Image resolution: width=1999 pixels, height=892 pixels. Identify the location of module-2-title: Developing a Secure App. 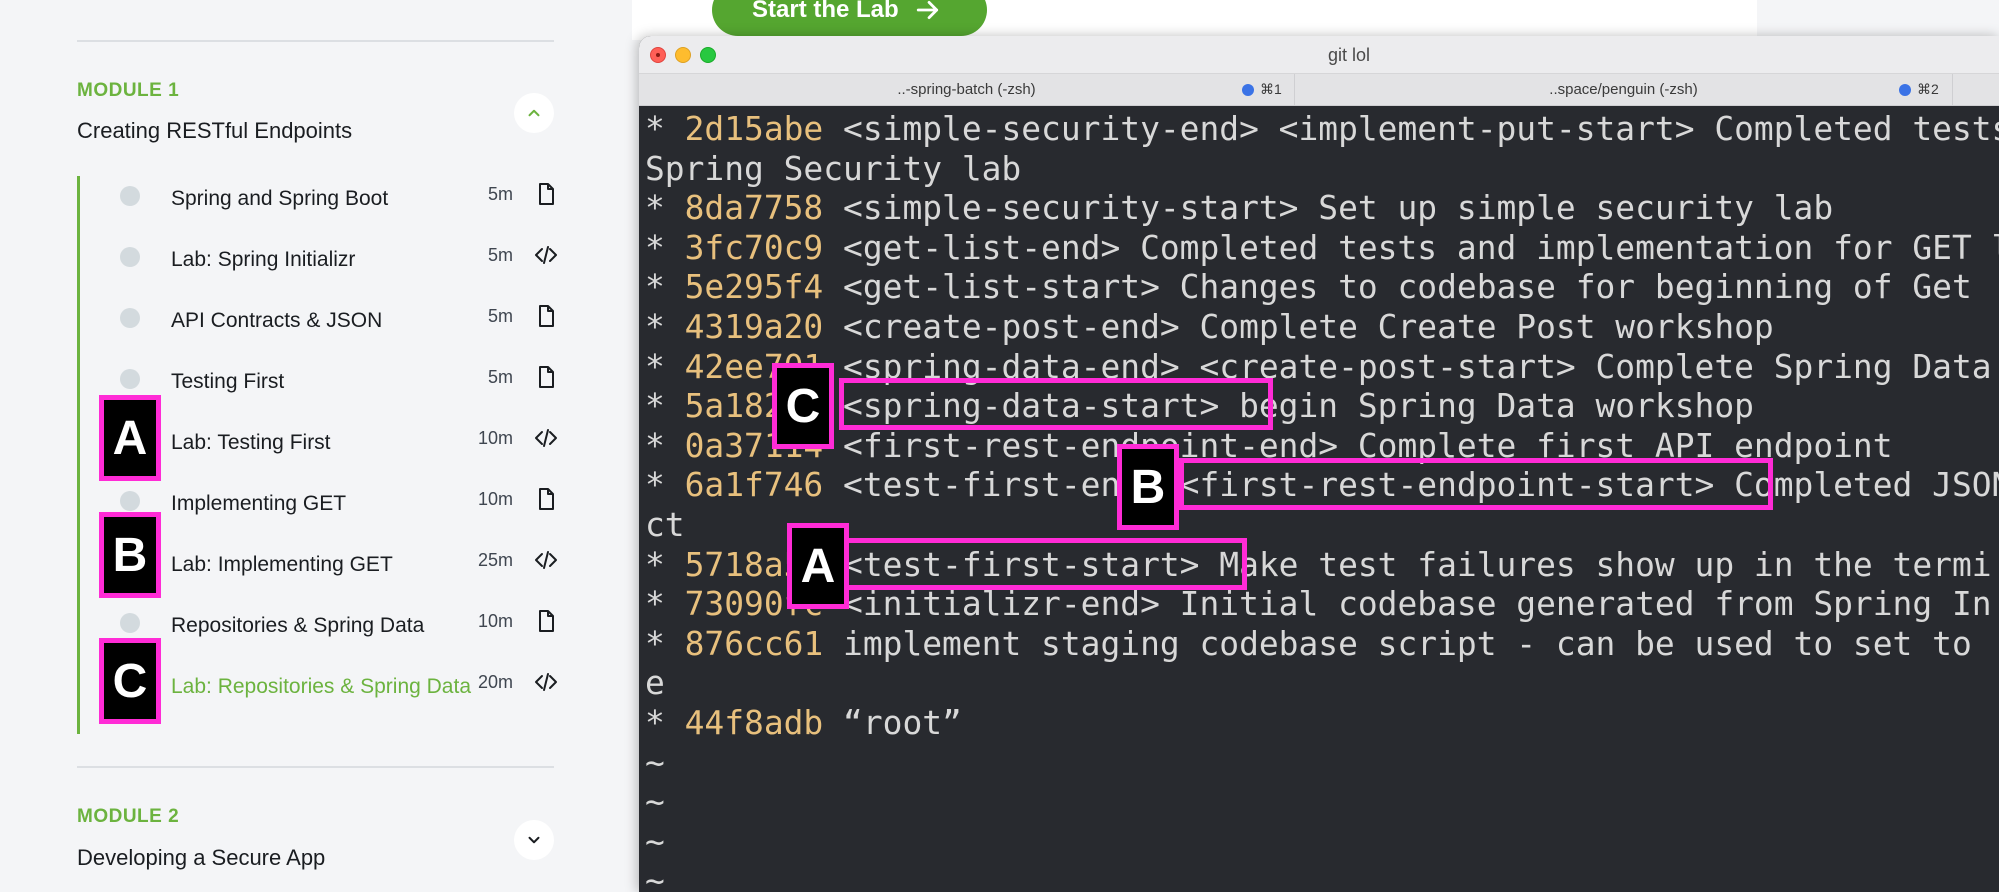
(201, 858).